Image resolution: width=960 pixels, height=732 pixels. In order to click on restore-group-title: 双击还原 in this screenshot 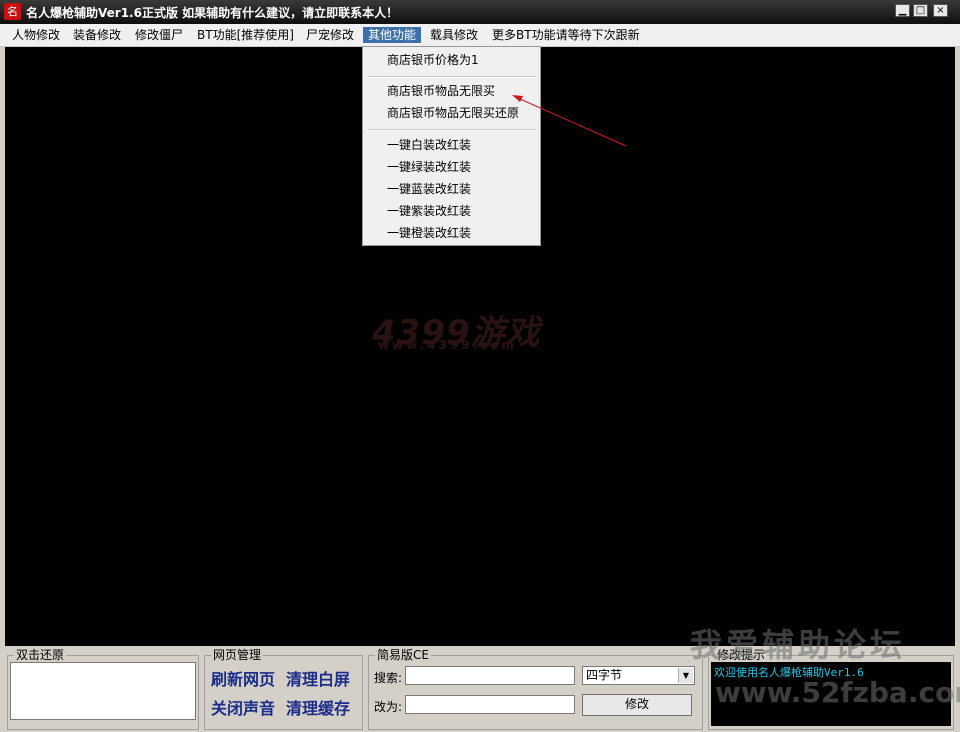, I will do `click(40, 655)`.